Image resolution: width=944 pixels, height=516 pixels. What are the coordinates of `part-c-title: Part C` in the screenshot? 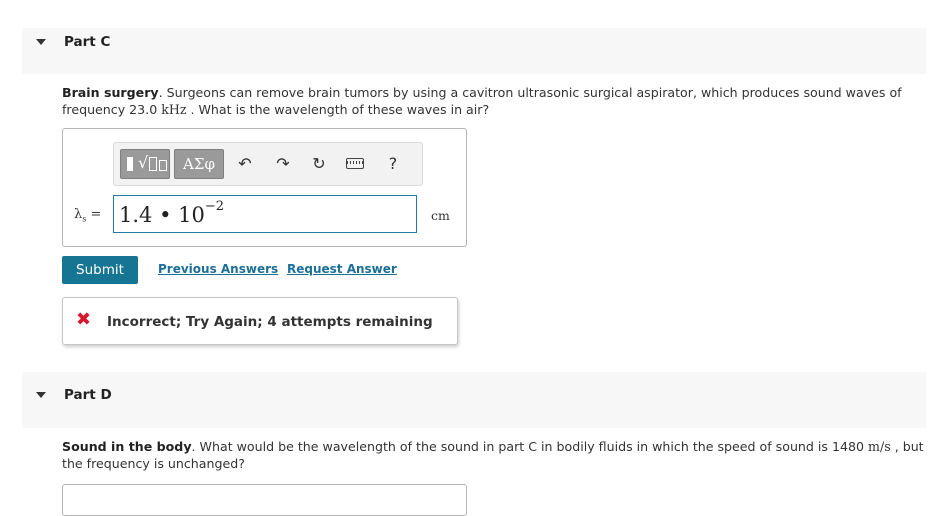 It's located at (87, 42).